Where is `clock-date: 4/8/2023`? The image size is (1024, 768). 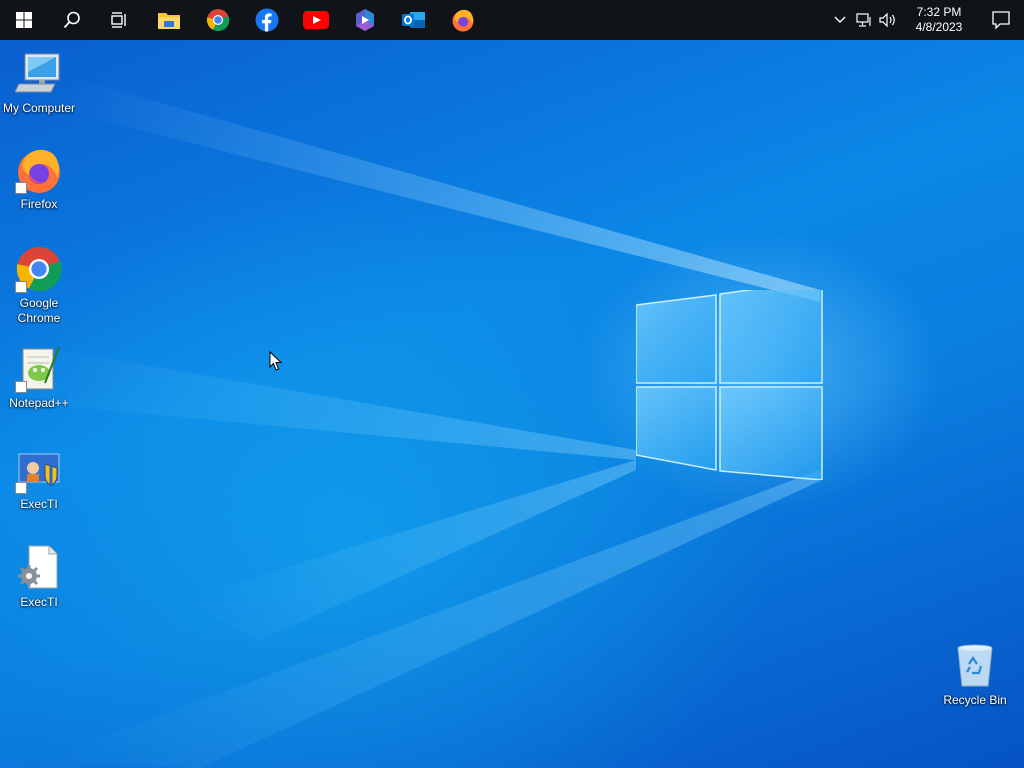
clock-date: 4/8/2023 is located at coordinates (939, 27).